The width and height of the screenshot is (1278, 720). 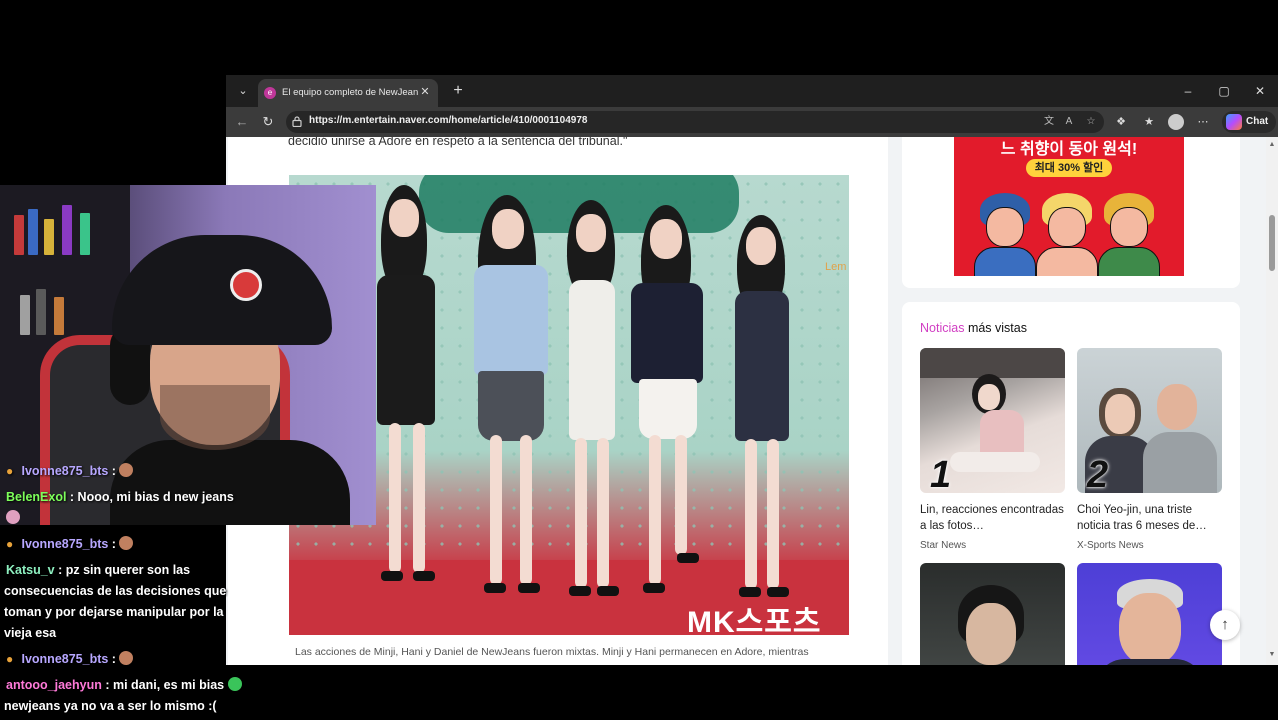 I want to click on tab-active: e El equipo completo de NewJeans ✕, so click(x=348, y=93).